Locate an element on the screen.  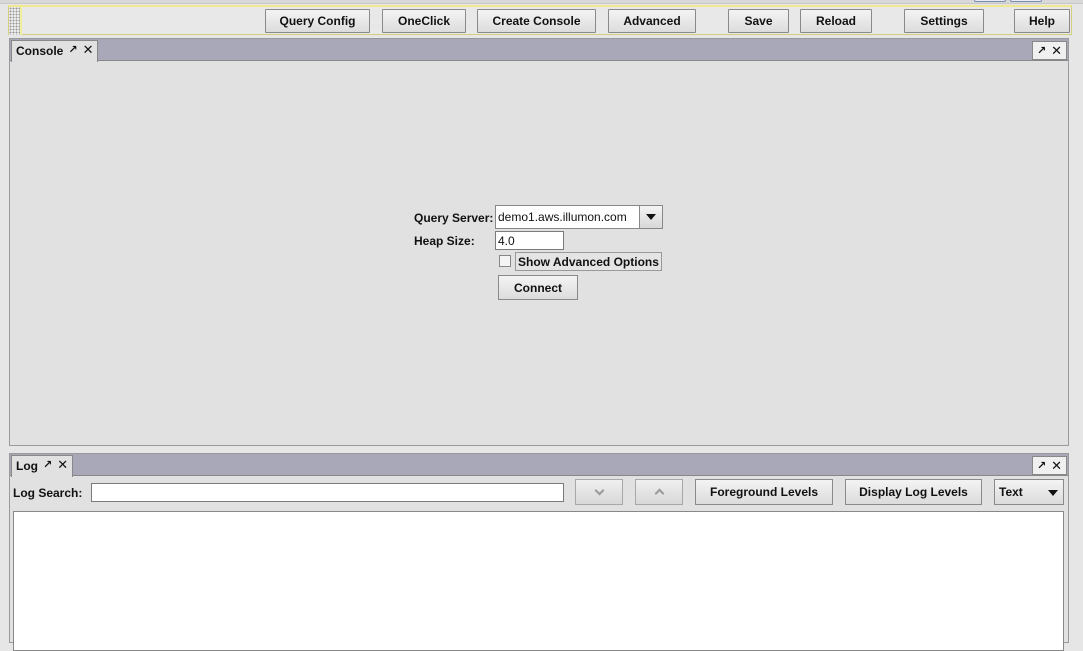
heap-size-input is located at coordinates (529, 240).